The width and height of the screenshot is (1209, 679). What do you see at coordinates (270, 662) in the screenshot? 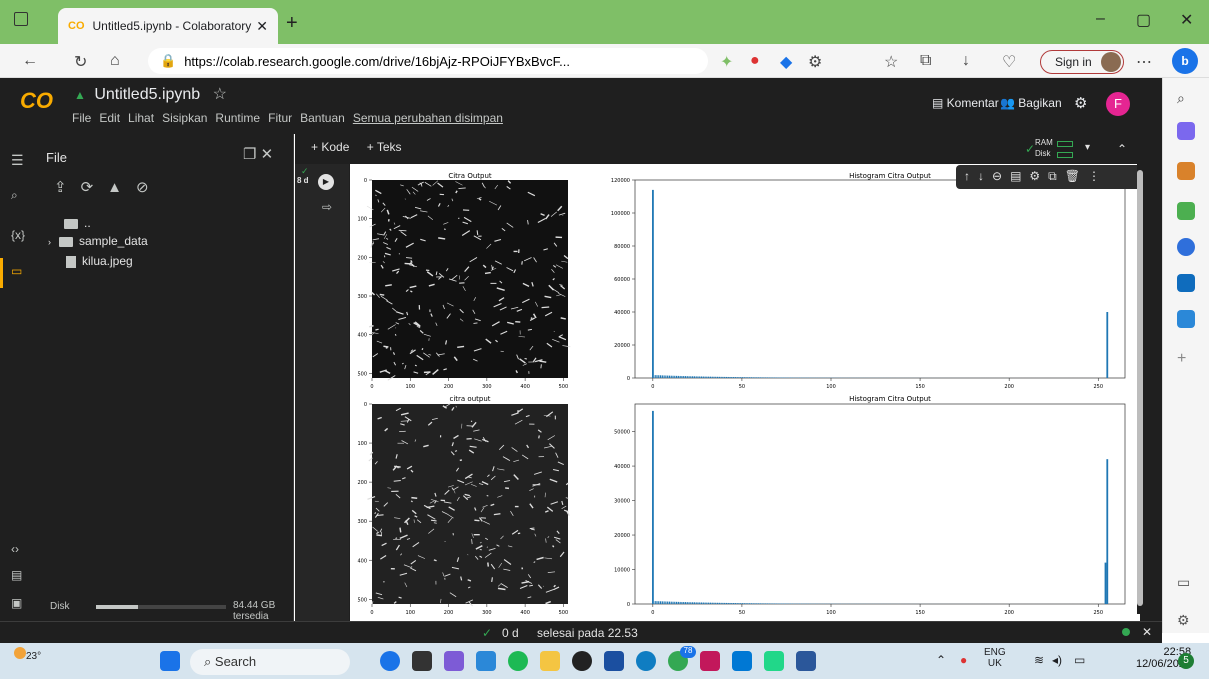
I see `taskbar-search: ⌕ Search` at bounding box center [270, 662].